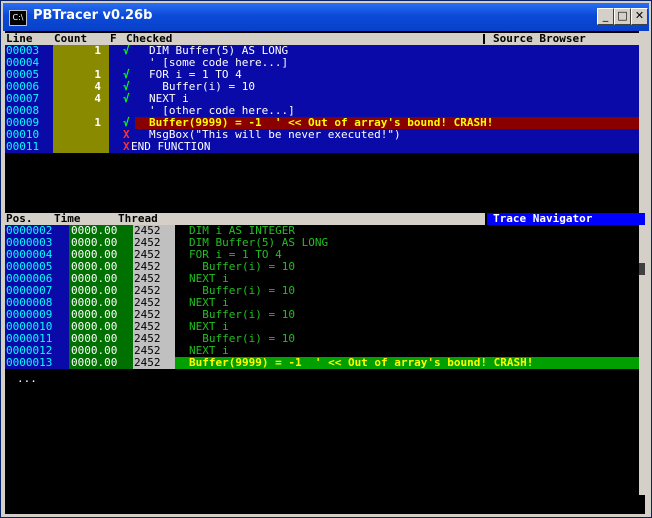 This screenshot has height=518, width=652. Describe the element at coordinates (325, 39) in the screenshot. I see `source-header: Line Count F Checked Source Browser` at that location.